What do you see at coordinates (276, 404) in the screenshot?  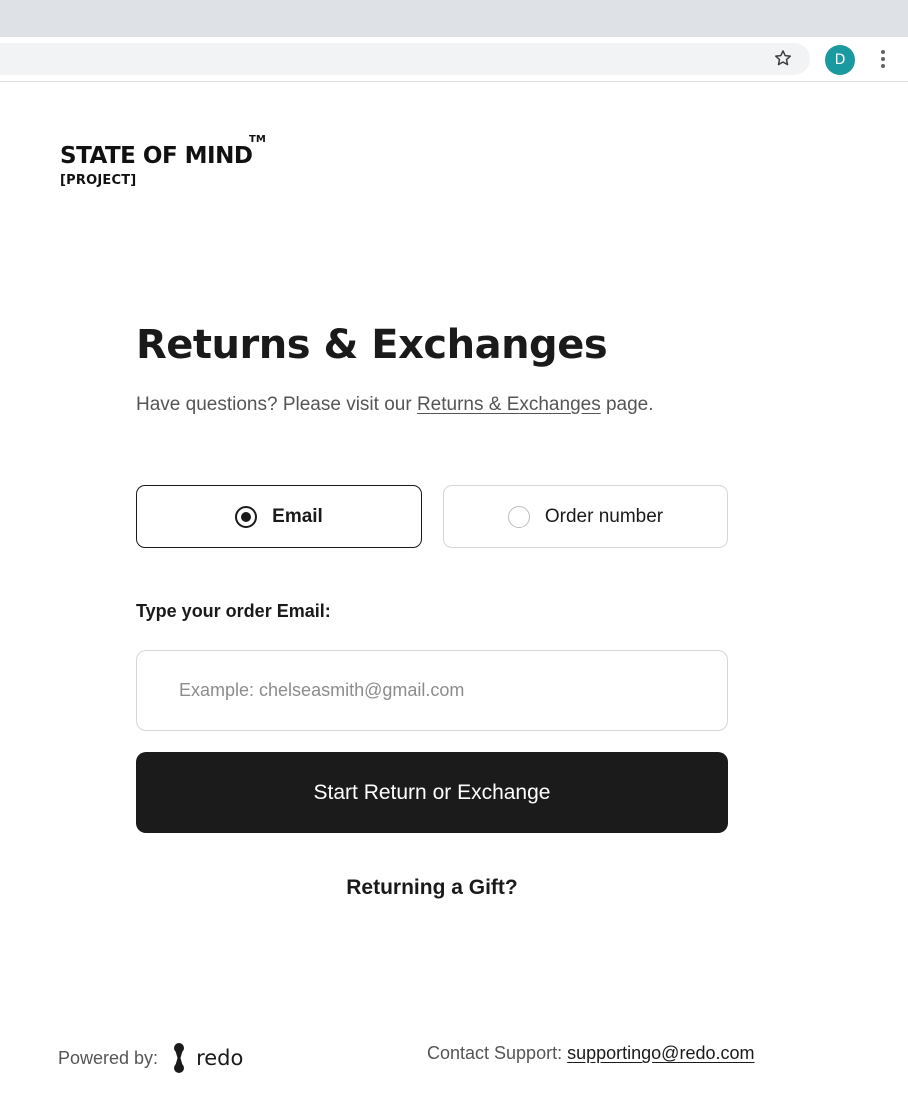 I see `intro-text-before: Have questions? Please visit our` at bounding box center [276, 404].